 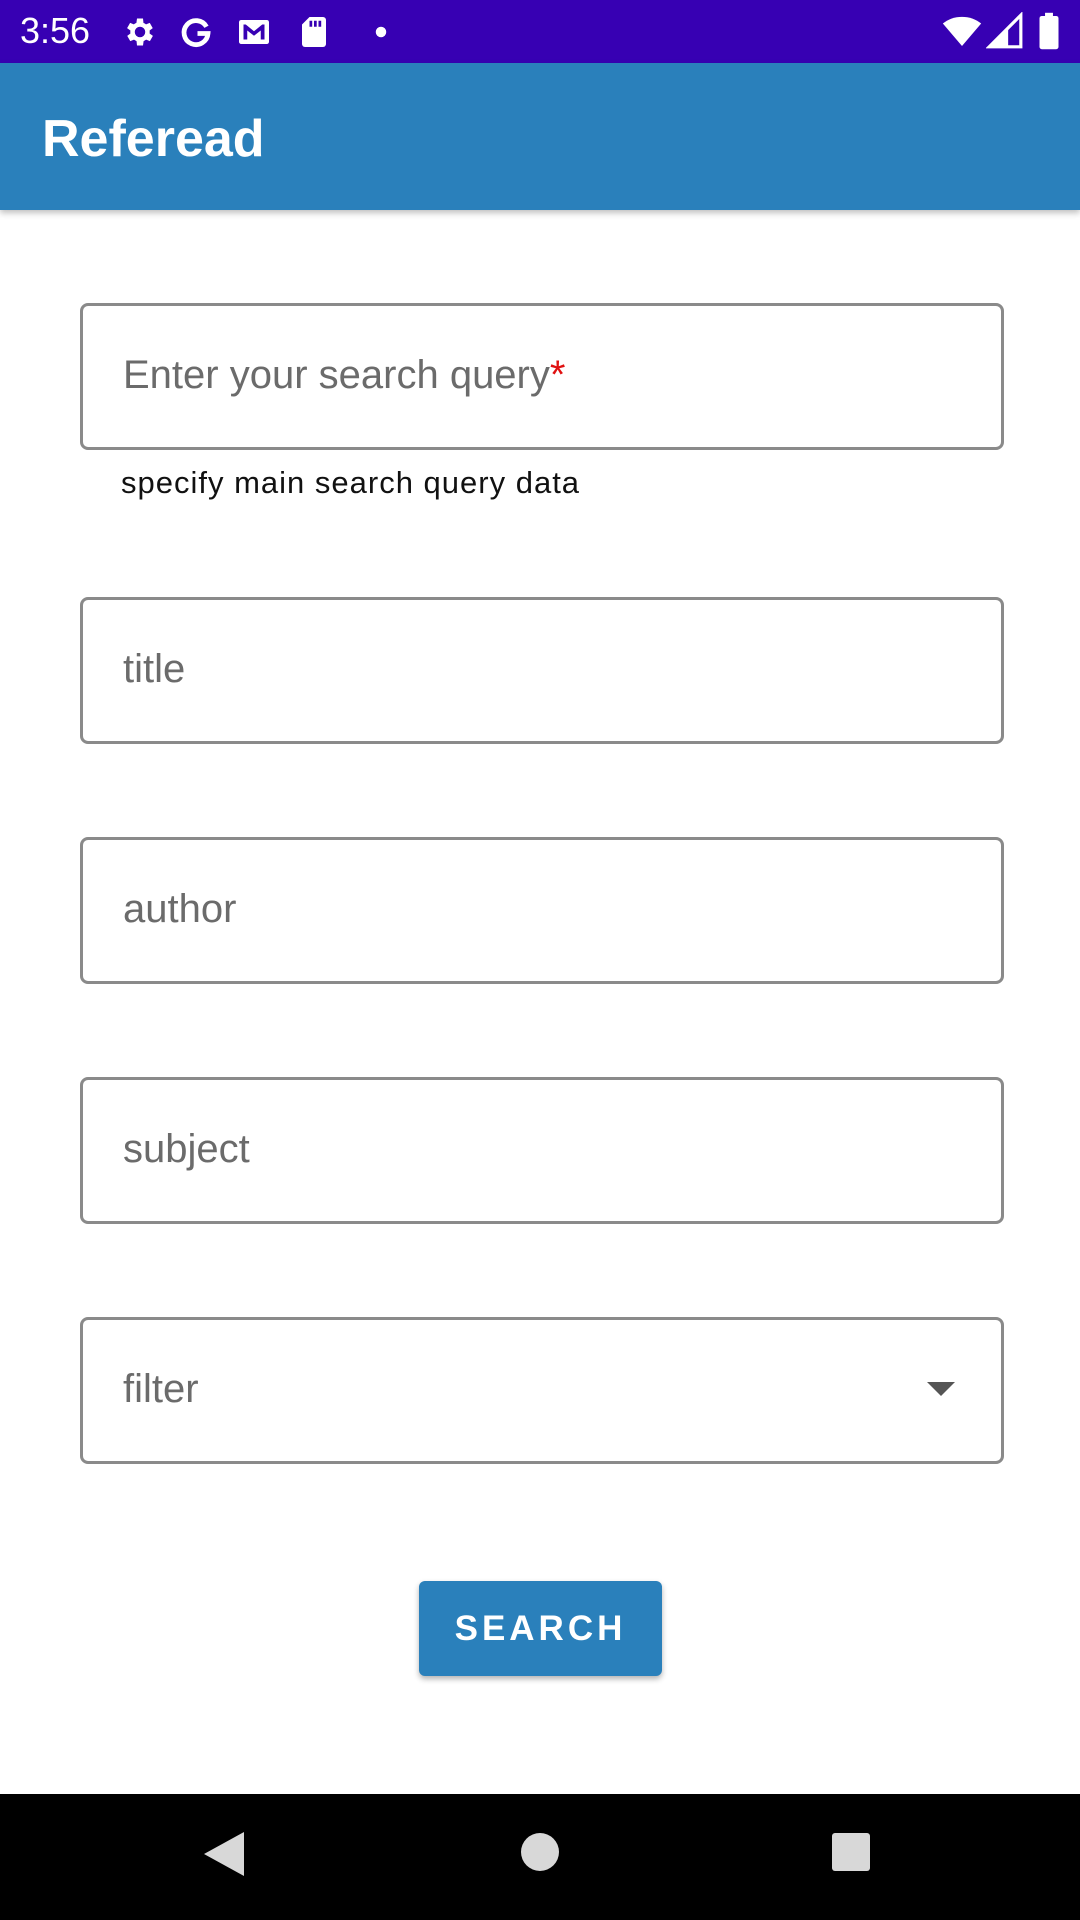 What do you see at coordinates (542, 910) in the screenshot?
I see `author-field: author` at bounding box center [542, 910].